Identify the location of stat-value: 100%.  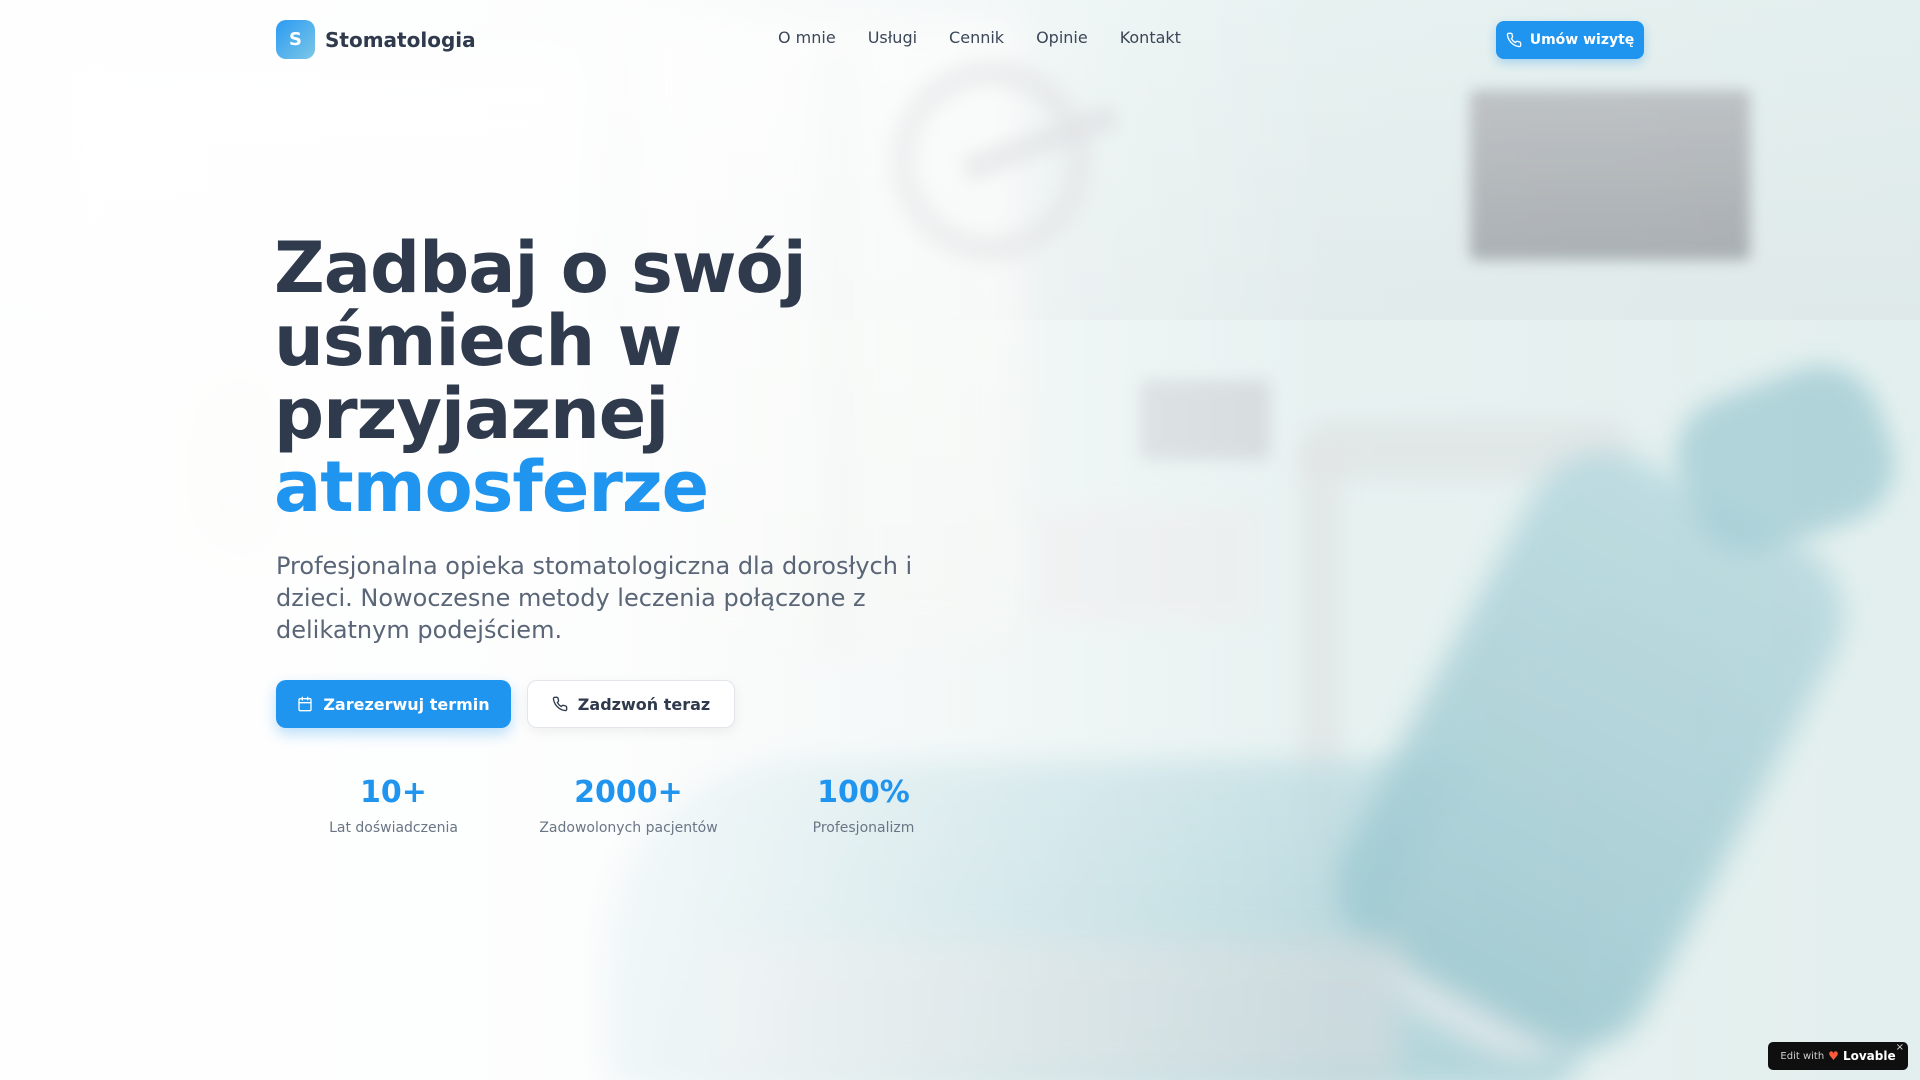
(863, 792).